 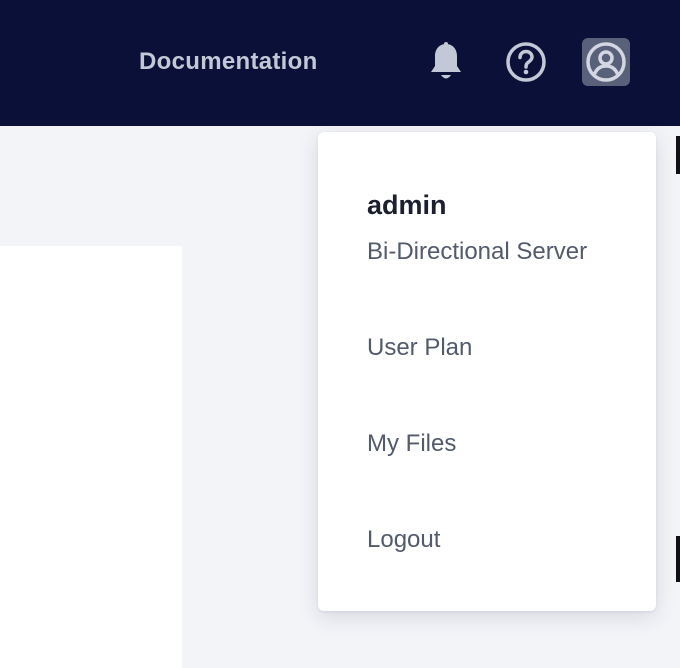 I want to click on notifications-button, so click(x=446, y=62).